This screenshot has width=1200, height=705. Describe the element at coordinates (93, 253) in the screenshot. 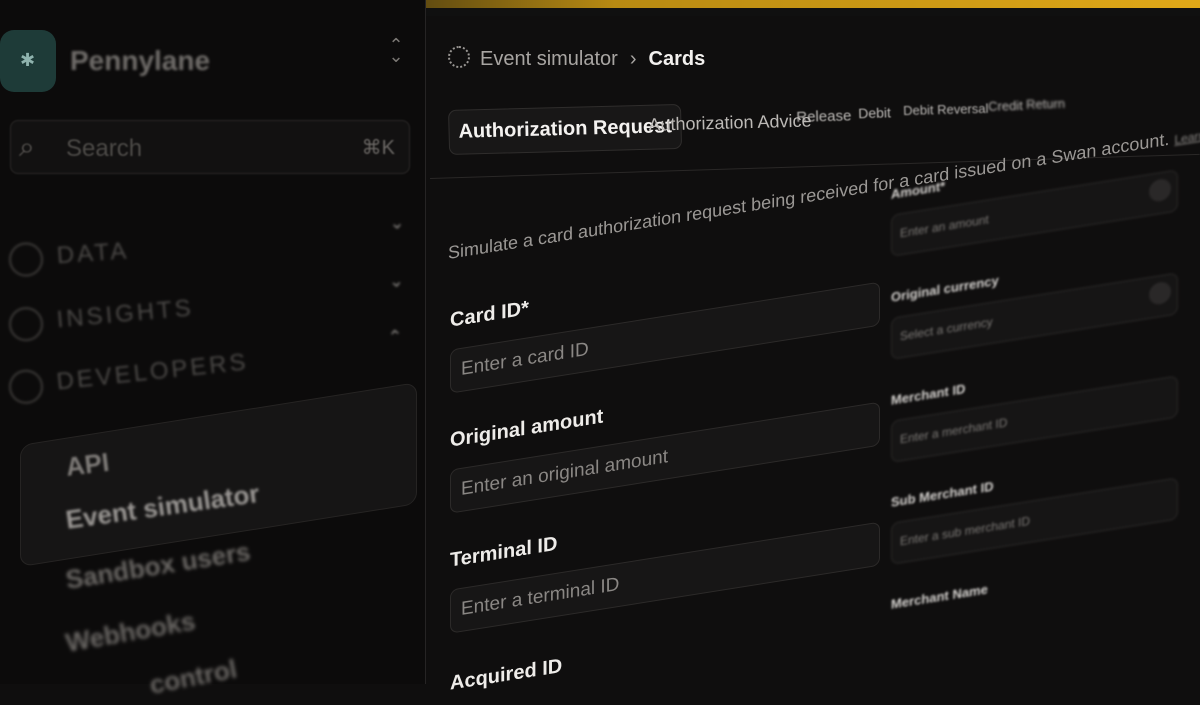

I see `section-label: DATA` at that location.